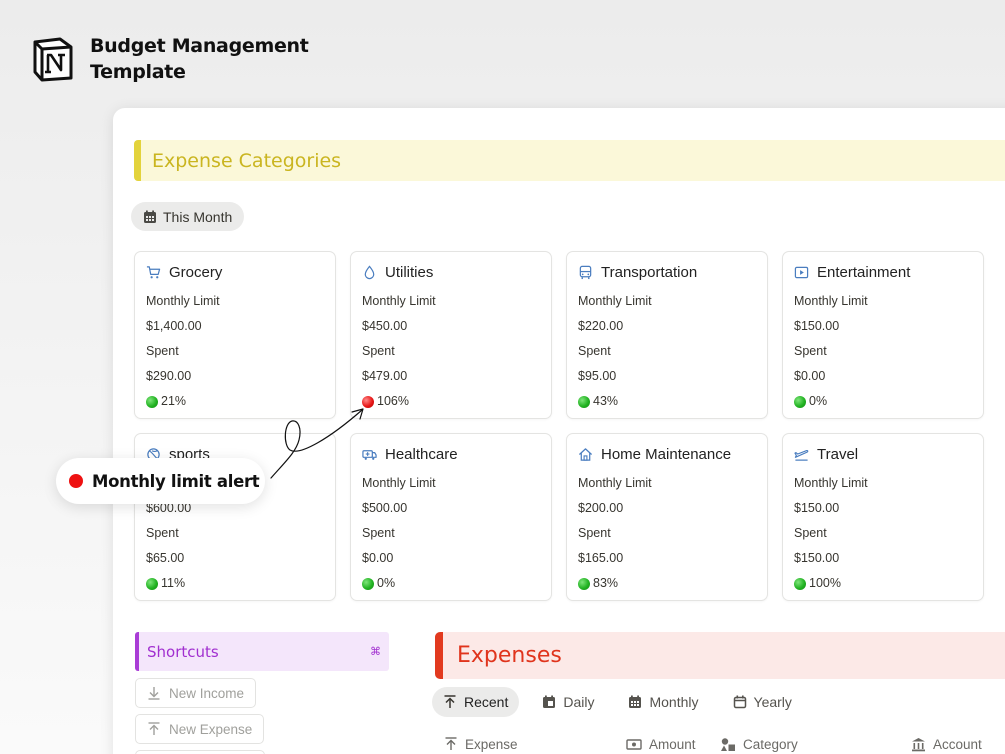 This screenshot has width=1005, height=754. I want to click on expenses-header: Expenses, so click(720, 655).